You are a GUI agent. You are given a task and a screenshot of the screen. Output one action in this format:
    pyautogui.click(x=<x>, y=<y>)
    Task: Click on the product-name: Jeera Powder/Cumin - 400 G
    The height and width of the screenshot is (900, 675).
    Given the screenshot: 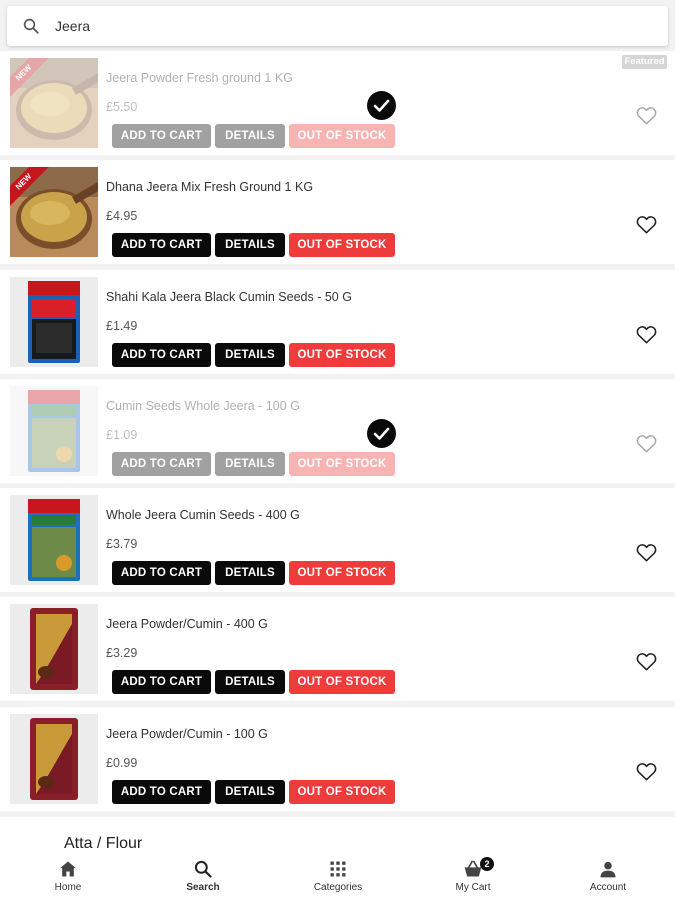 What is the action you would take?
    pyautogui.click(x=187, y=624)
    